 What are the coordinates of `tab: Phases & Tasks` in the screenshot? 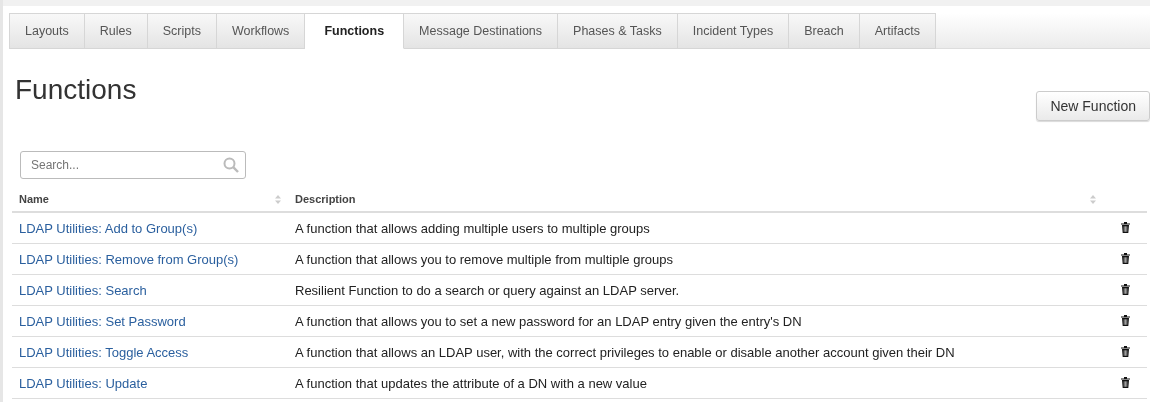 It's located at (618, 31).